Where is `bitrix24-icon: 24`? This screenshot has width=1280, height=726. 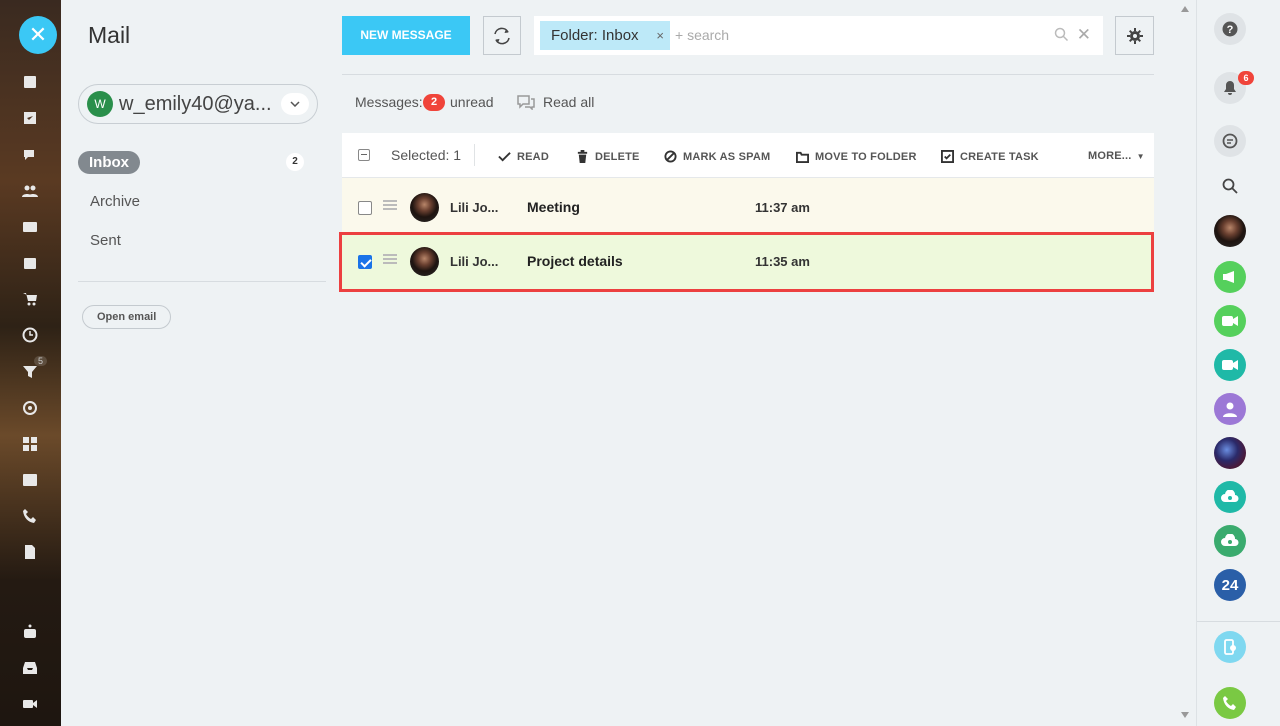 bitrix24-icon: 24 is located at coordinates (1230, 585).